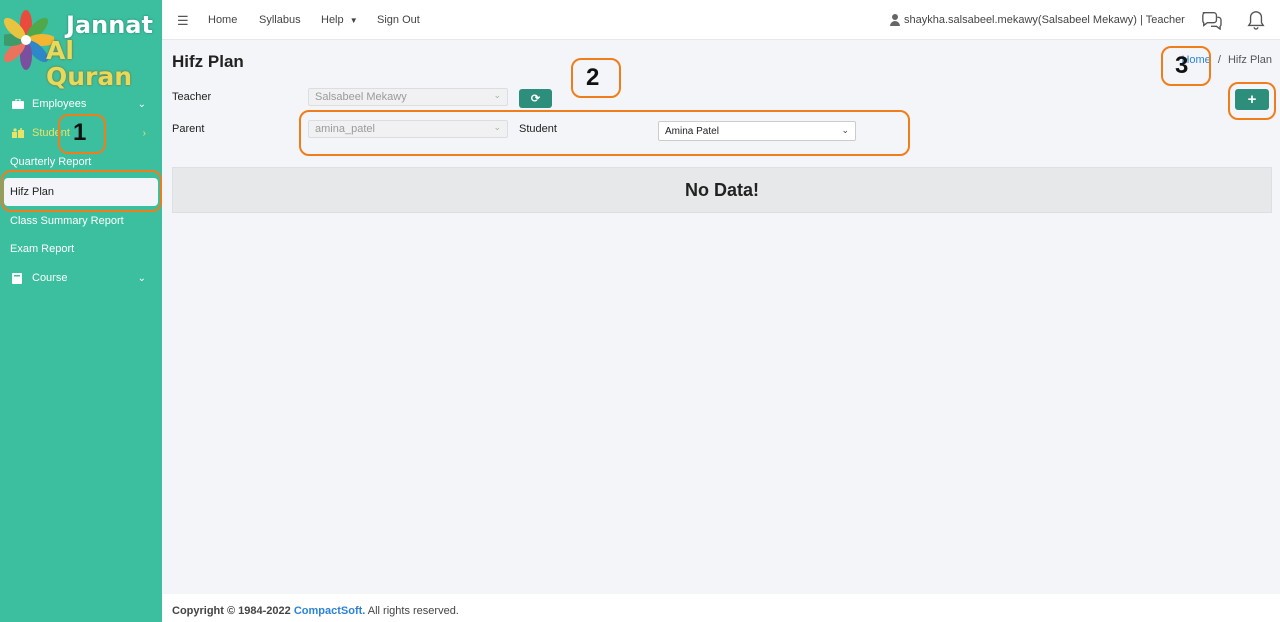 This screenshot has height=622, width=1280. I want to click on sidebar-item-label: Quarterly Report, so click(51, 162).